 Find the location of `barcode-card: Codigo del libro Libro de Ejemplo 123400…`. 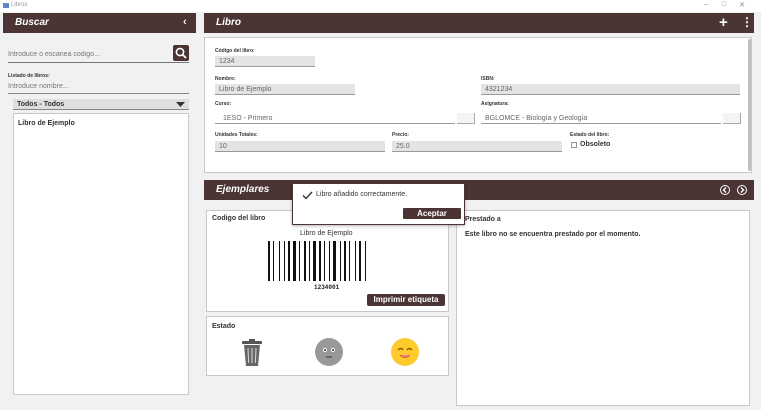

barcode-card: Codigo del libro Libro de Ejemplo 123400… is located at coordinates (327, 261).